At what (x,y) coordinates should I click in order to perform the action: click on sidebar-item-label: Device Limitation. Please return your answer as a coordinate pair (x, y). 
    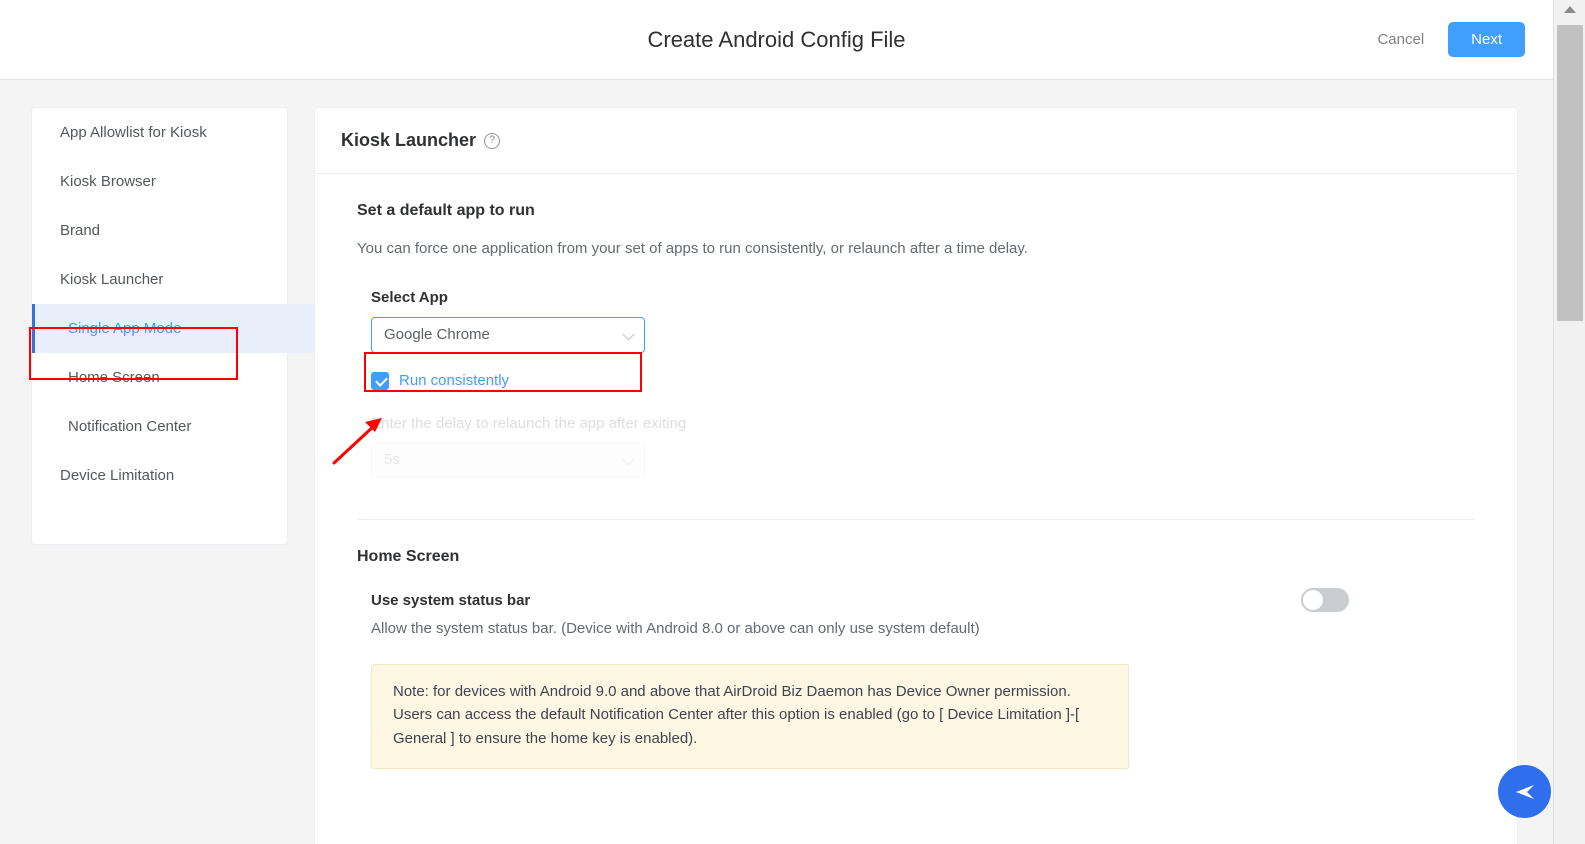
    Looking at the image, I should click on (117, 475).